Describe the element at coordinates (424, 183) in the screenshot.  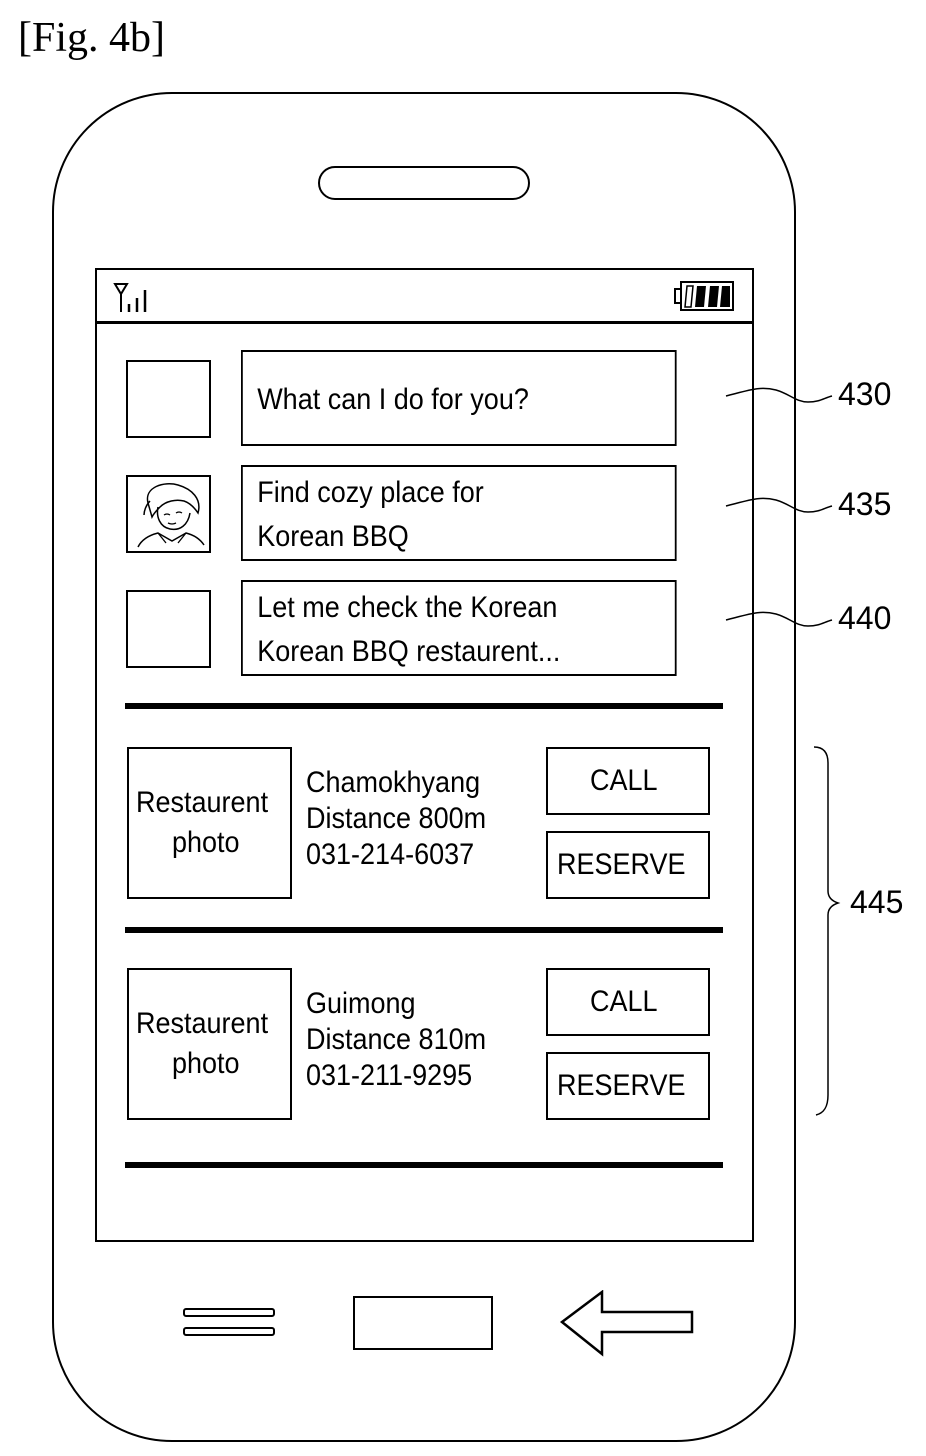
I see `phone-speaker` at that location.